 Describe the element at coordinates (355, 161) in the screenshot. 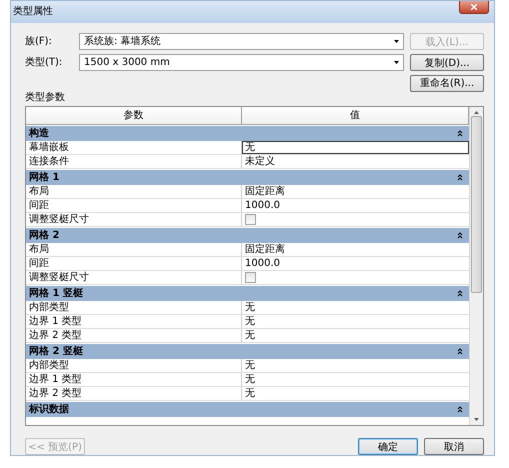

I see `value-cell: 未定义` at that location.